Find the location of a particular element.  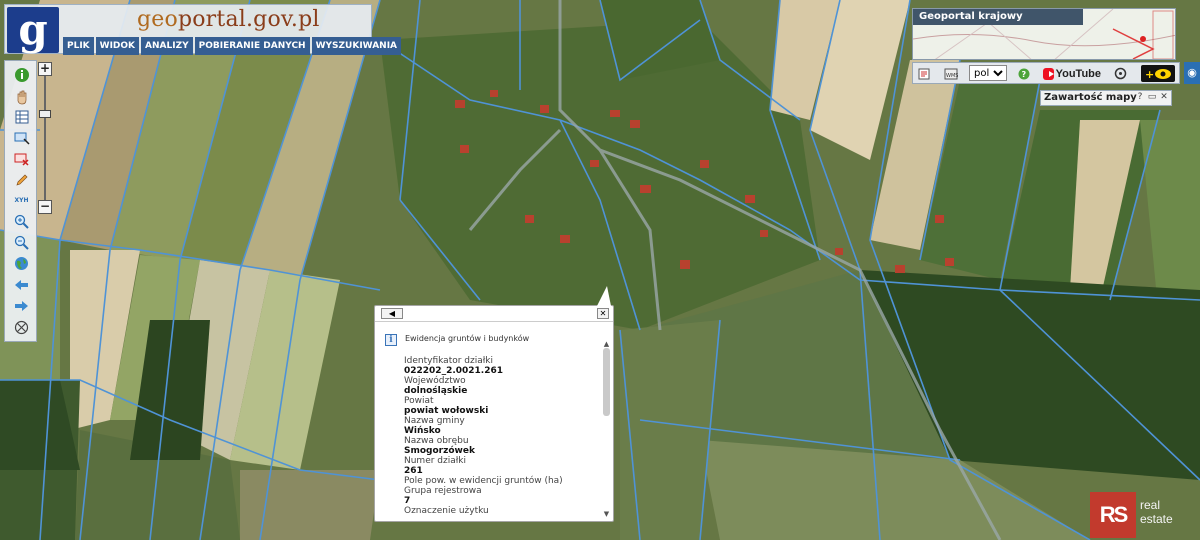

popup-topbar: ◀ ✕ is located at coordinates (494, 314).